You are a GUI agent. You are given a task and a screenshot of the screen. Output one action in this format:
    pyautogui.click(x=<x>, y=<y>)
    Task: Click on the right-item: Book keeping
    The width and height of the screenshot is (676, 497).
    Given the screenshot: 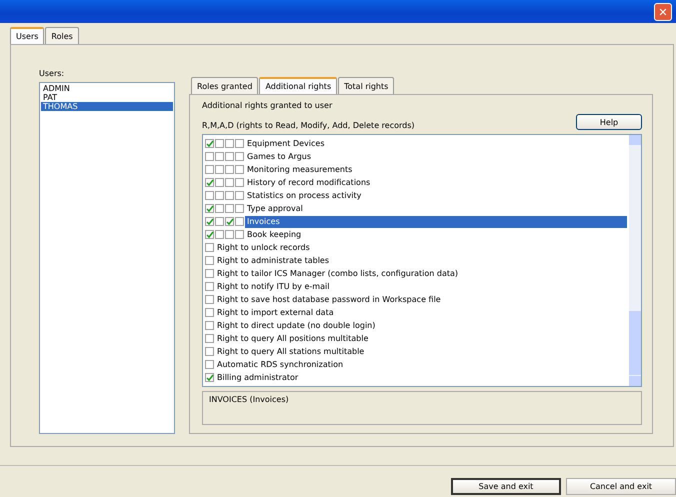 What is the action you would take?
    pyautogui.click(x=274, y=234)
    